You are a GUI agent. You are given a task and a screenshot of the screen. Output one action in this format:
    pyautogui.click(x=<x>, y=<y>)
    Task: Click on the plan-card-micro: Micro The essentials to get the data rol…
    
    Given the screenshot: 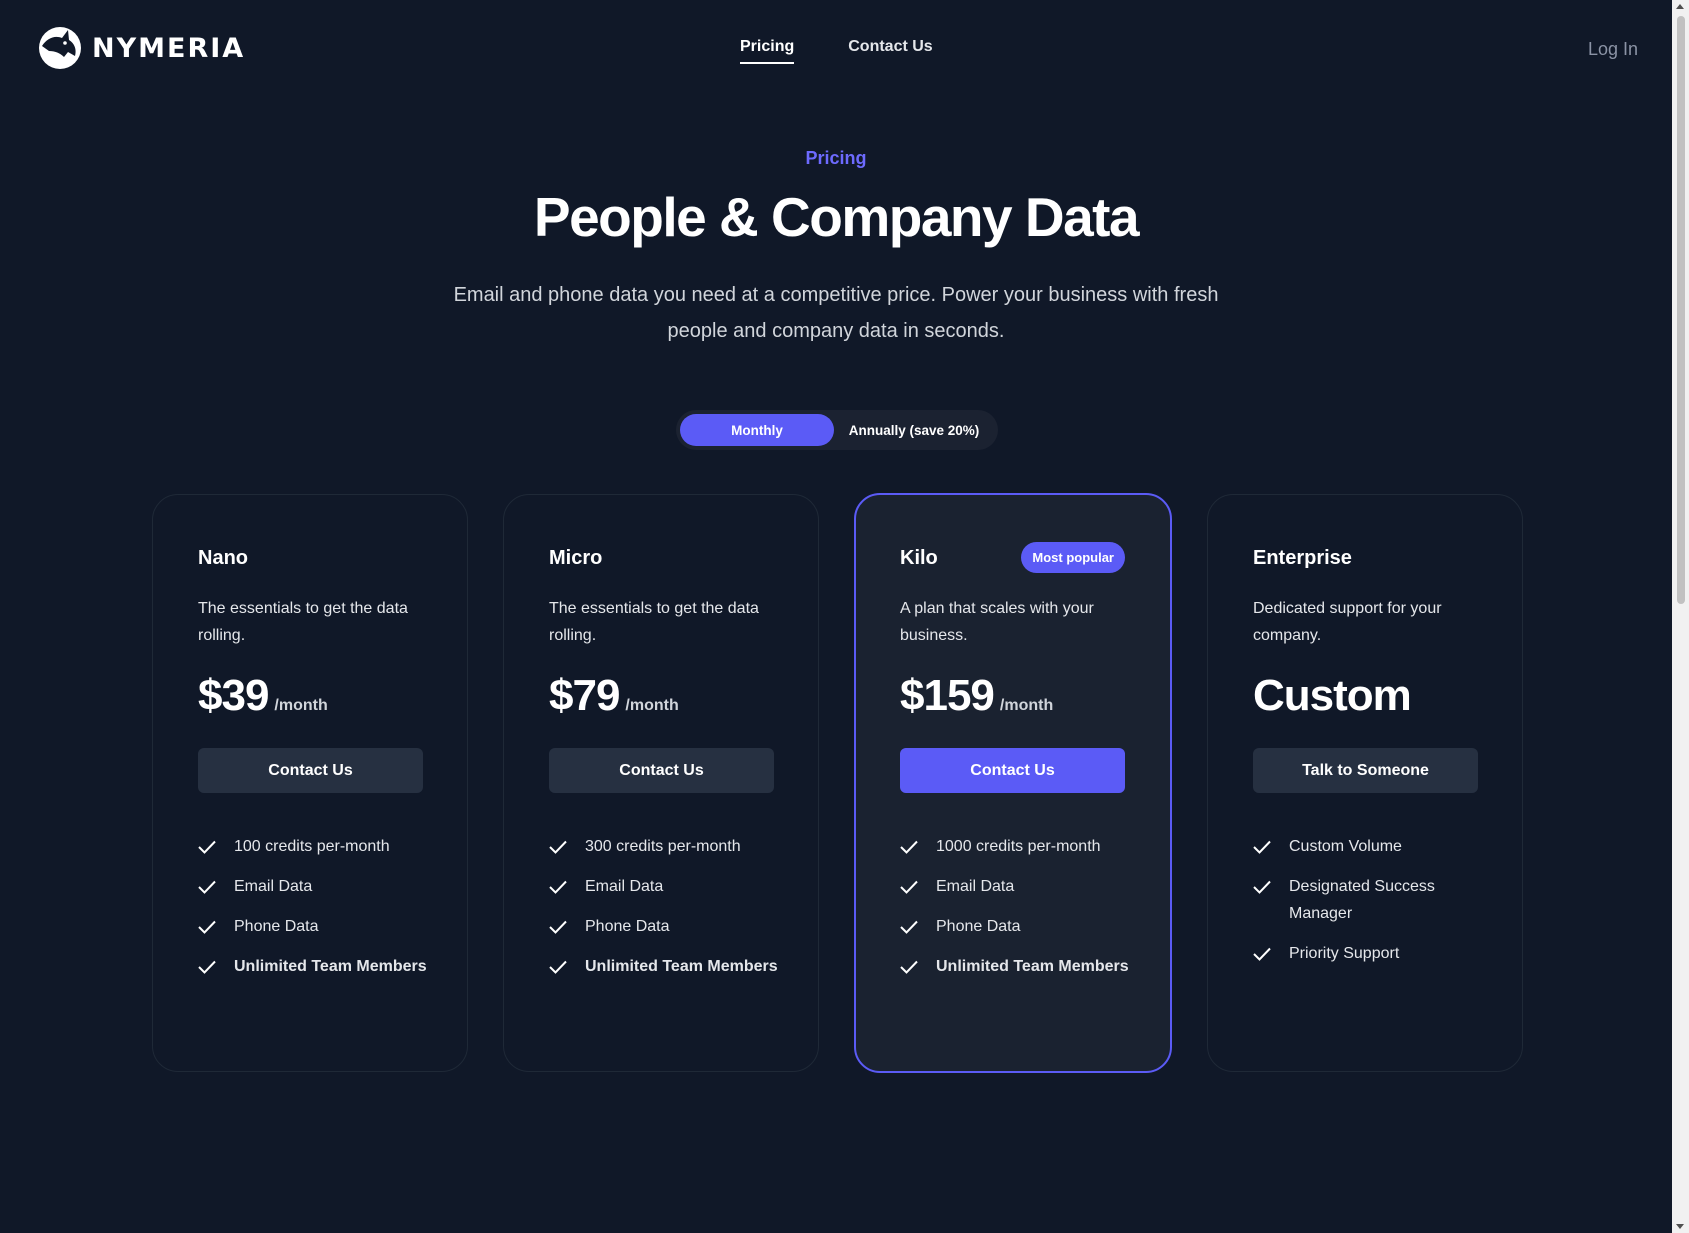 What is the action you would take?
    pyautogui.click(x=661, y=783)
    